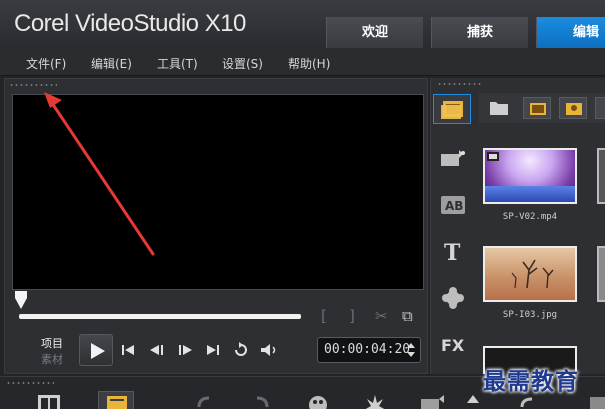 This screenshot has width=605, height=409. I want to click on multi-camera-icon, so click(595, 401).